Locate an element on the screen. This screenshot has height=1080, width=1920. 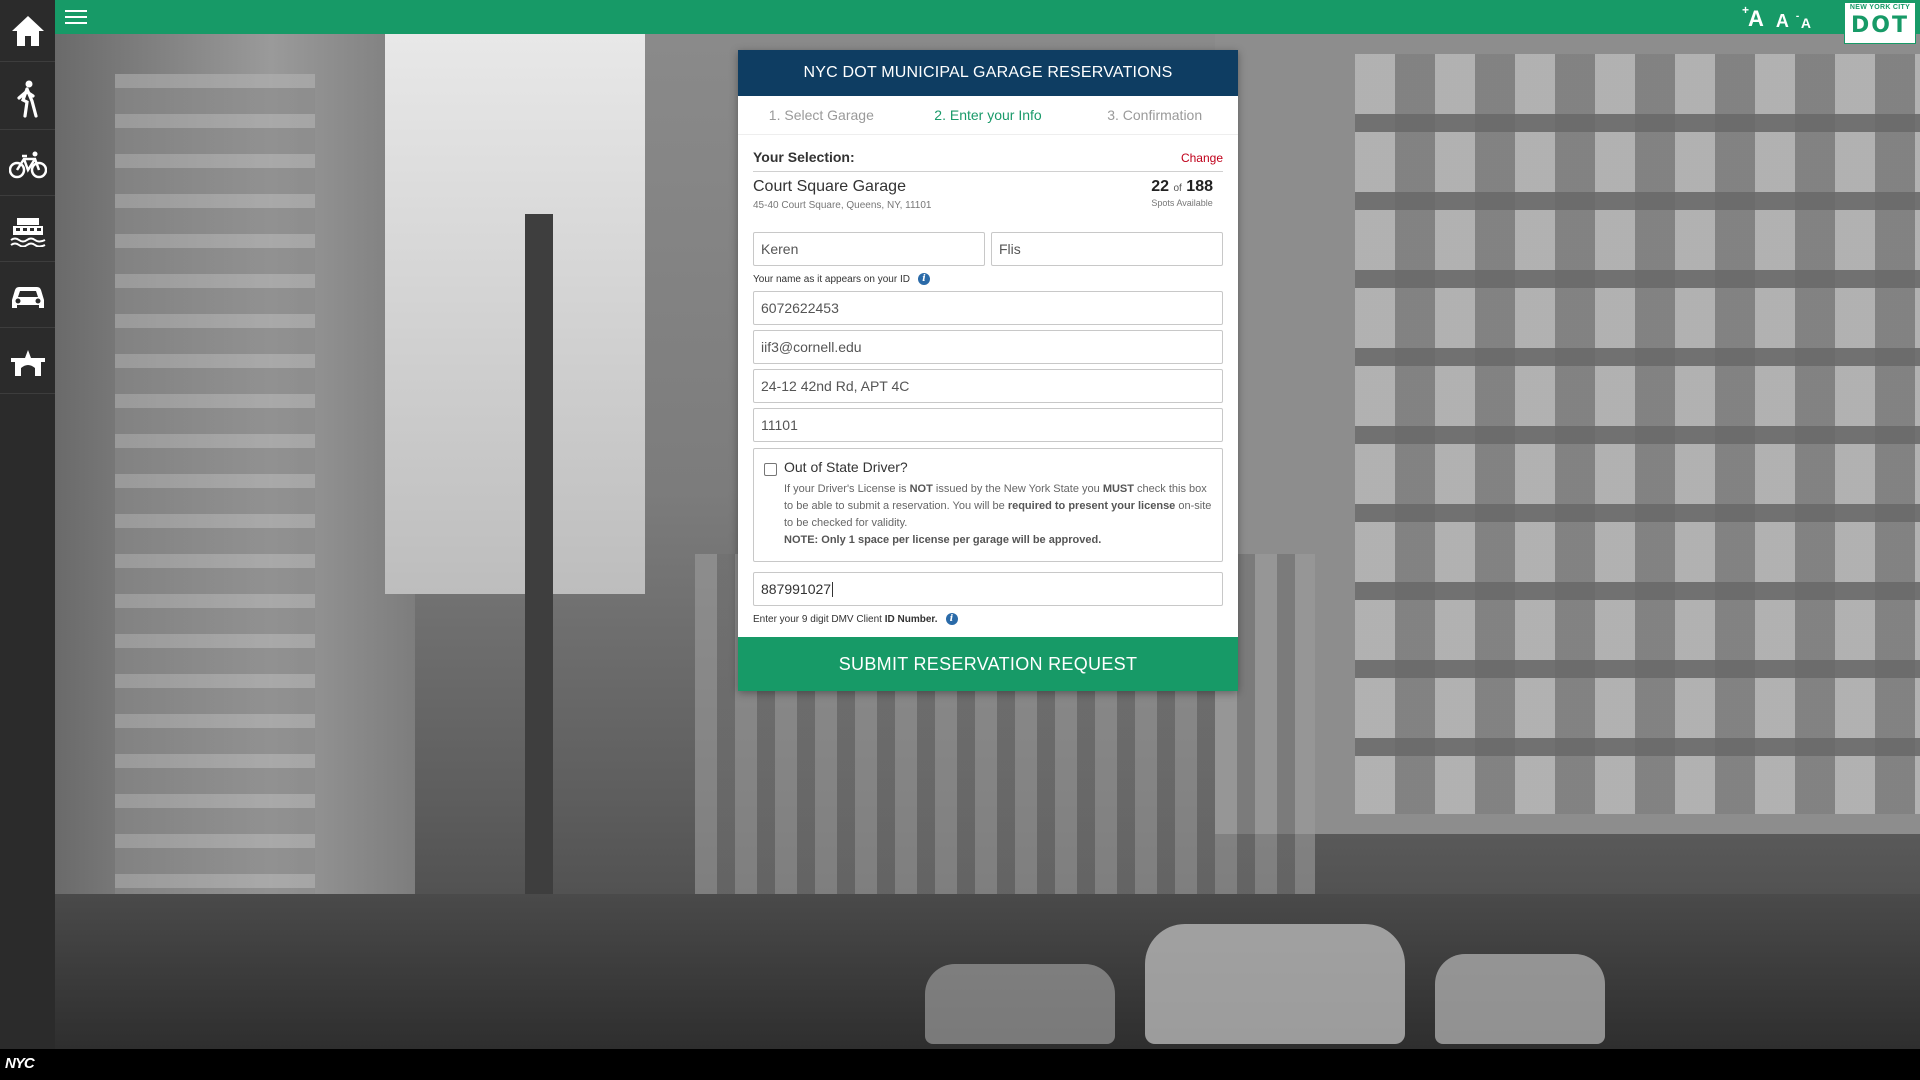
reset-font-button: A is located at coordinates (1782, 21).